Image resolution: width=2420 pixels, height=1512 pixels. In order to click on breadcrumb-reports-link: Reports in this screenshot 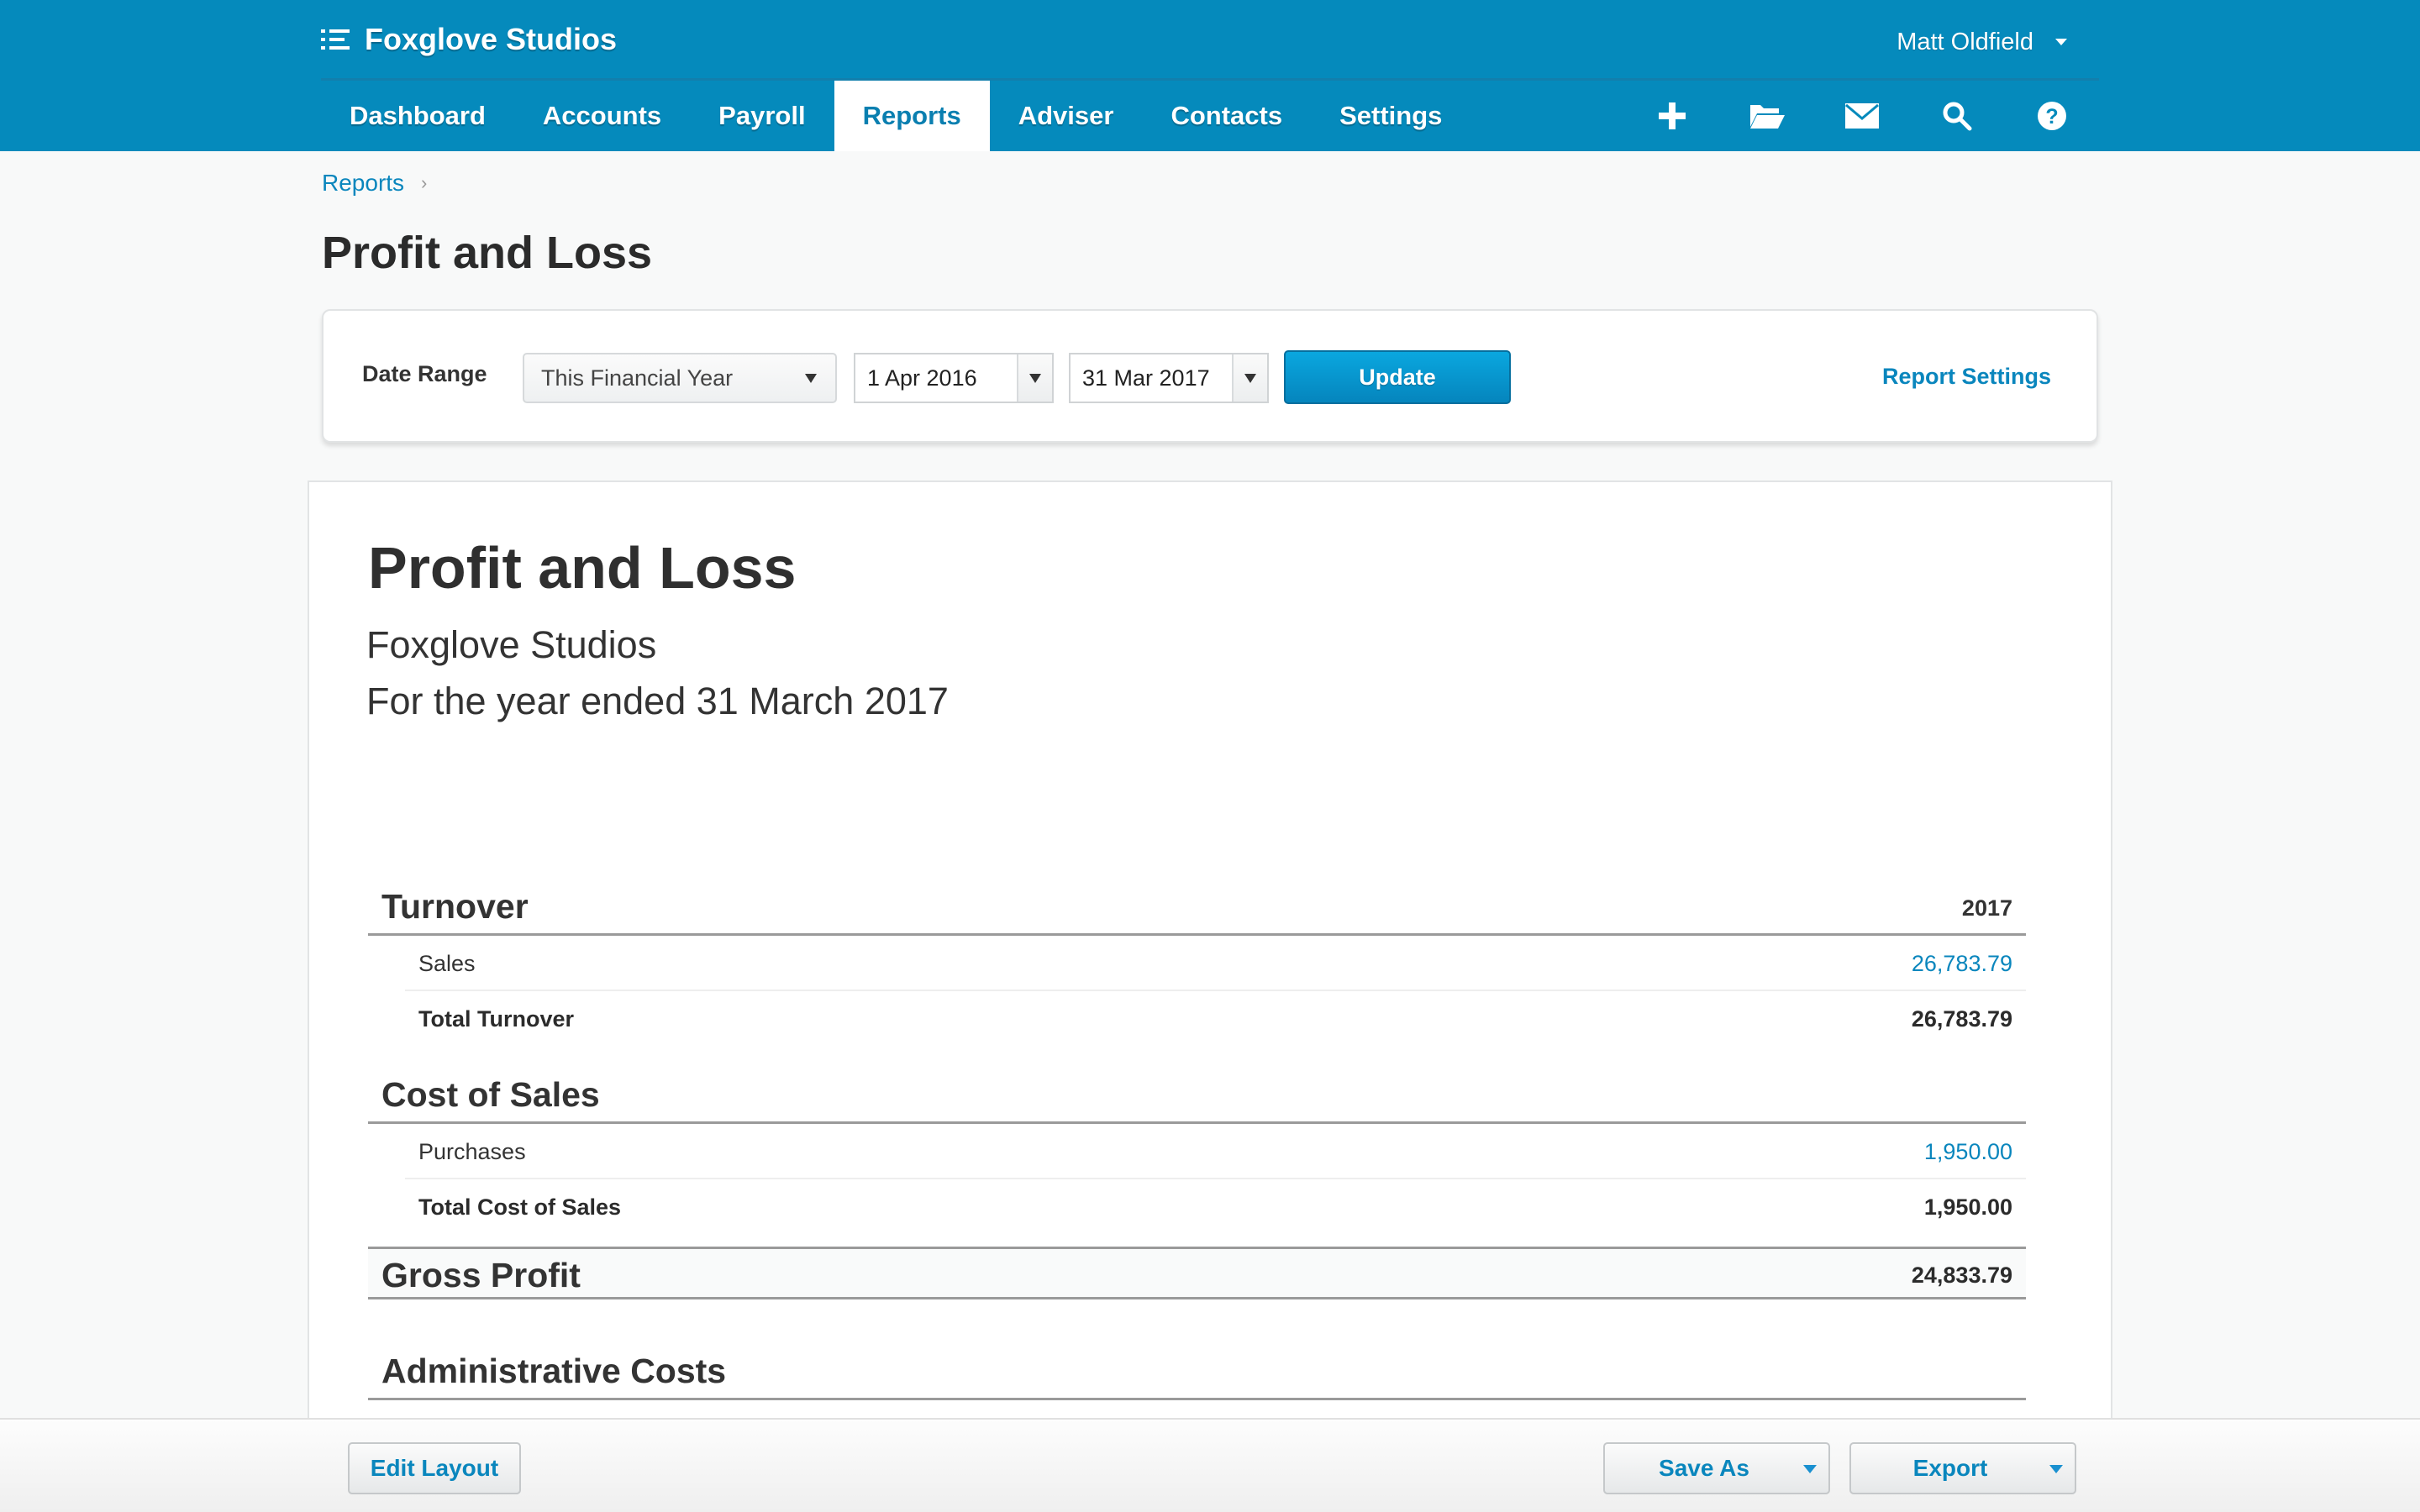, I will do `click(363, 183)`.